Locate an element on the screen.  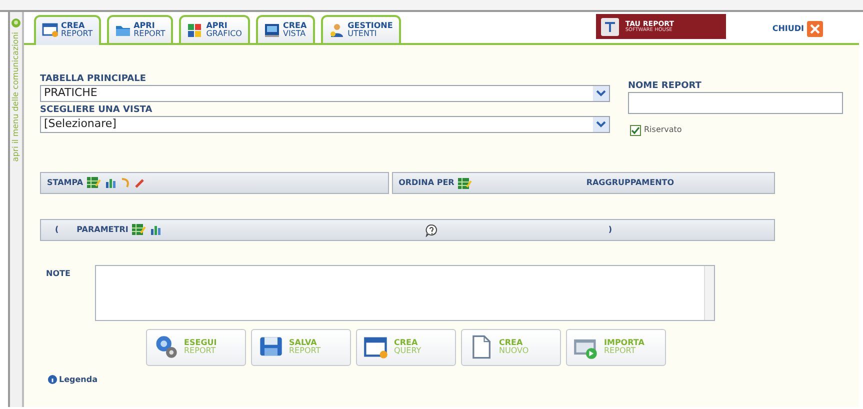
field-label: TABELLA PRINCIPALE is located at coordinates (93, 80).